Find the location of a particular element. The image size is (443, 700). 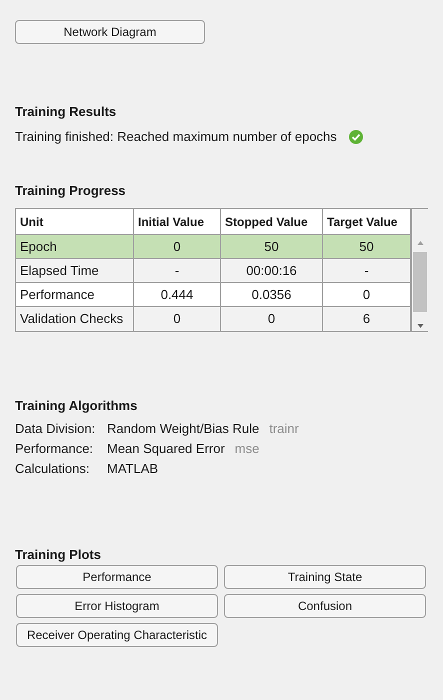

field-value: Random Weight/Bias Rule is located at coordinates (183, 429).